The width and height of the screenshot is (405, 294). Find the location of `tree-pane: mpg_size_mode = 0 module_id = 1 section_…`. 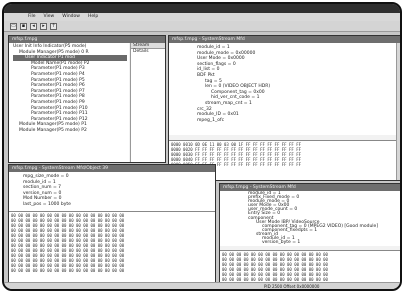

tree-pane: mpg_size_mode = 0 module_id = 1 section_… is located at coordinates (112, 192).